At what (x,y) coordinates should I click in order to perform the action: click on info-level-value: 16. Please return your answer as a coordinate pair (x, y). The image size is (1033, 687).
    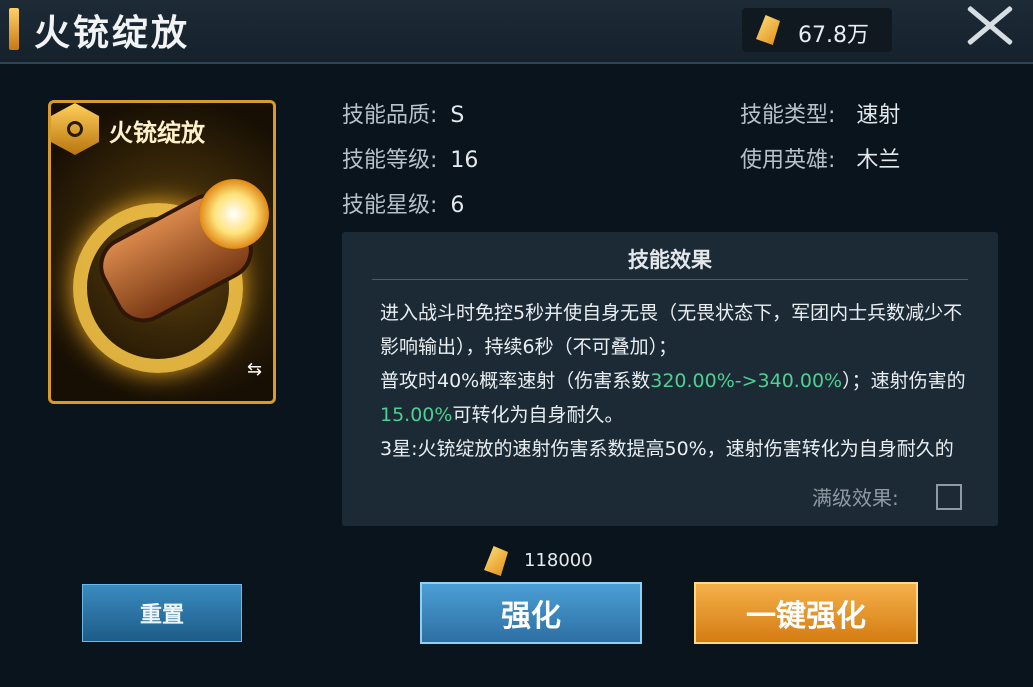
    Looking at the image, I should click on (464, 160).